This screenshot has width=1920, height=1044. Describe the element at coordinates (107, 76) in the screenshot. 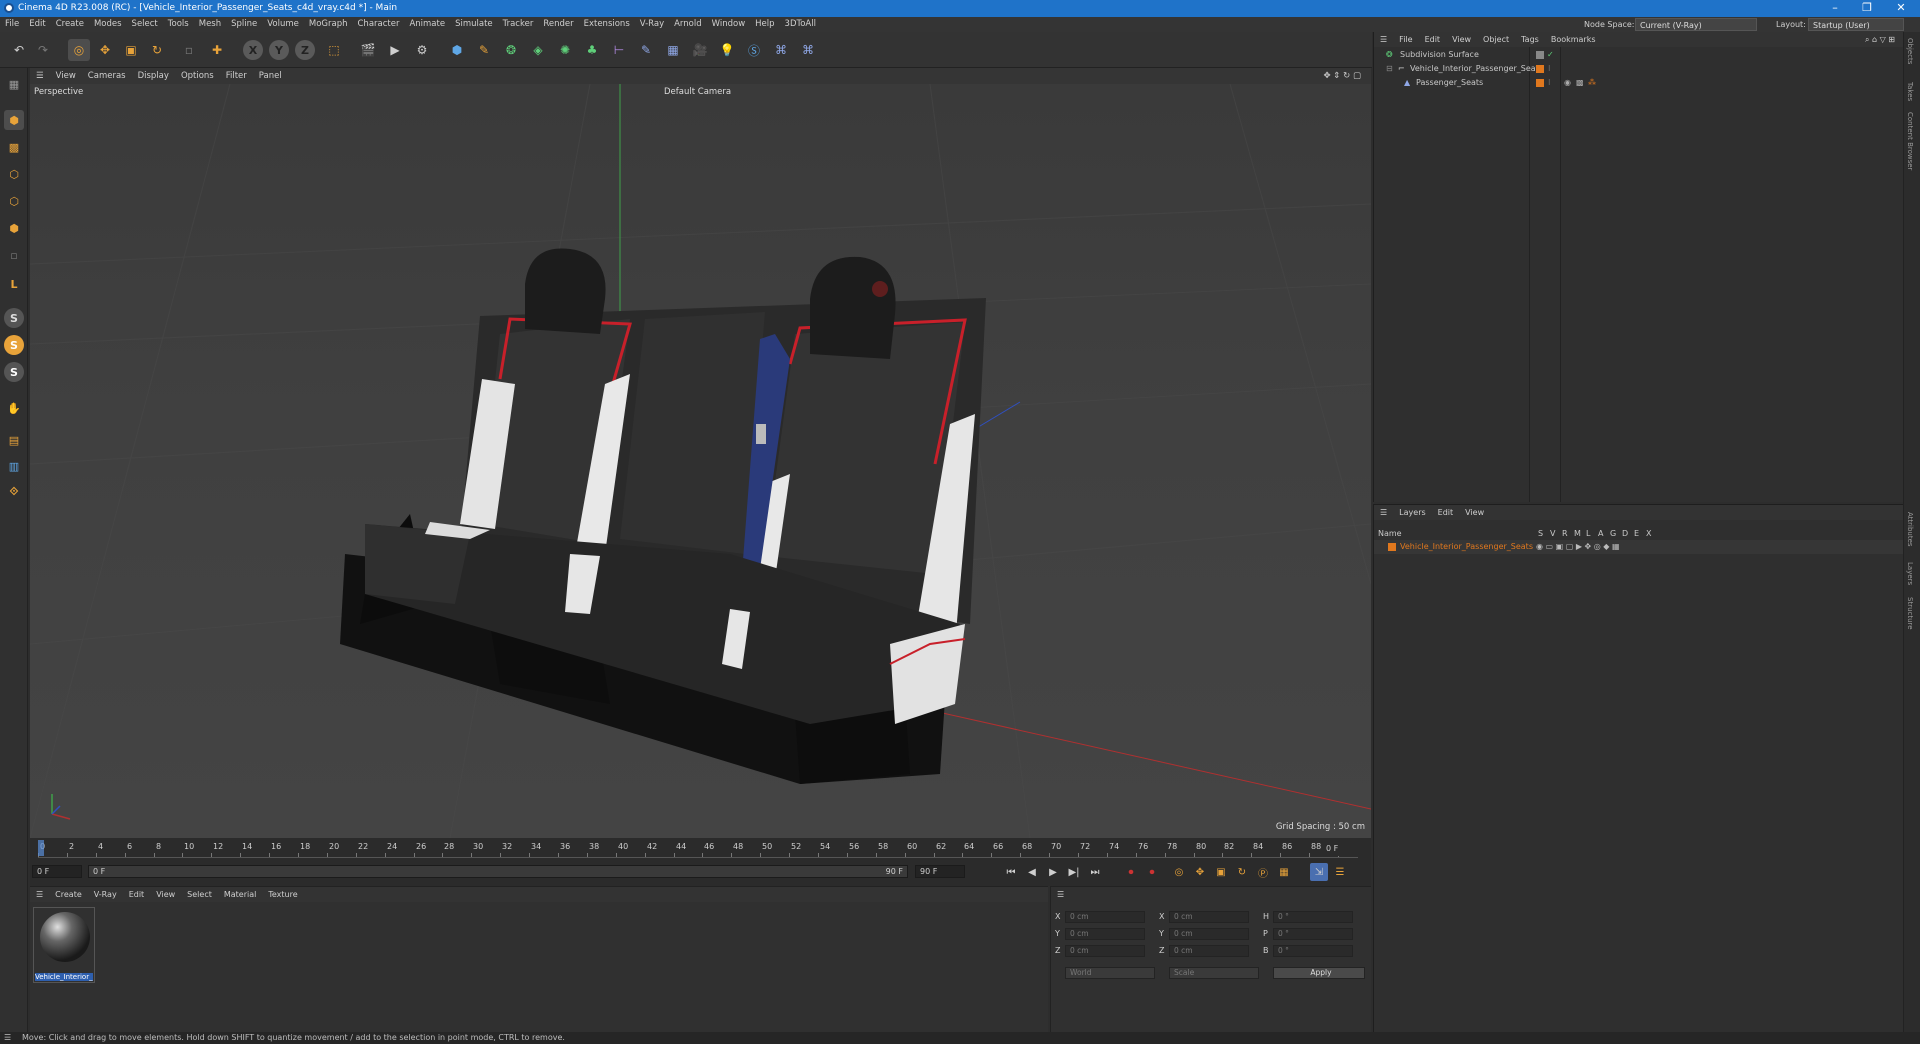

I see `viewport-menu-cameras: Cameras` at that location.